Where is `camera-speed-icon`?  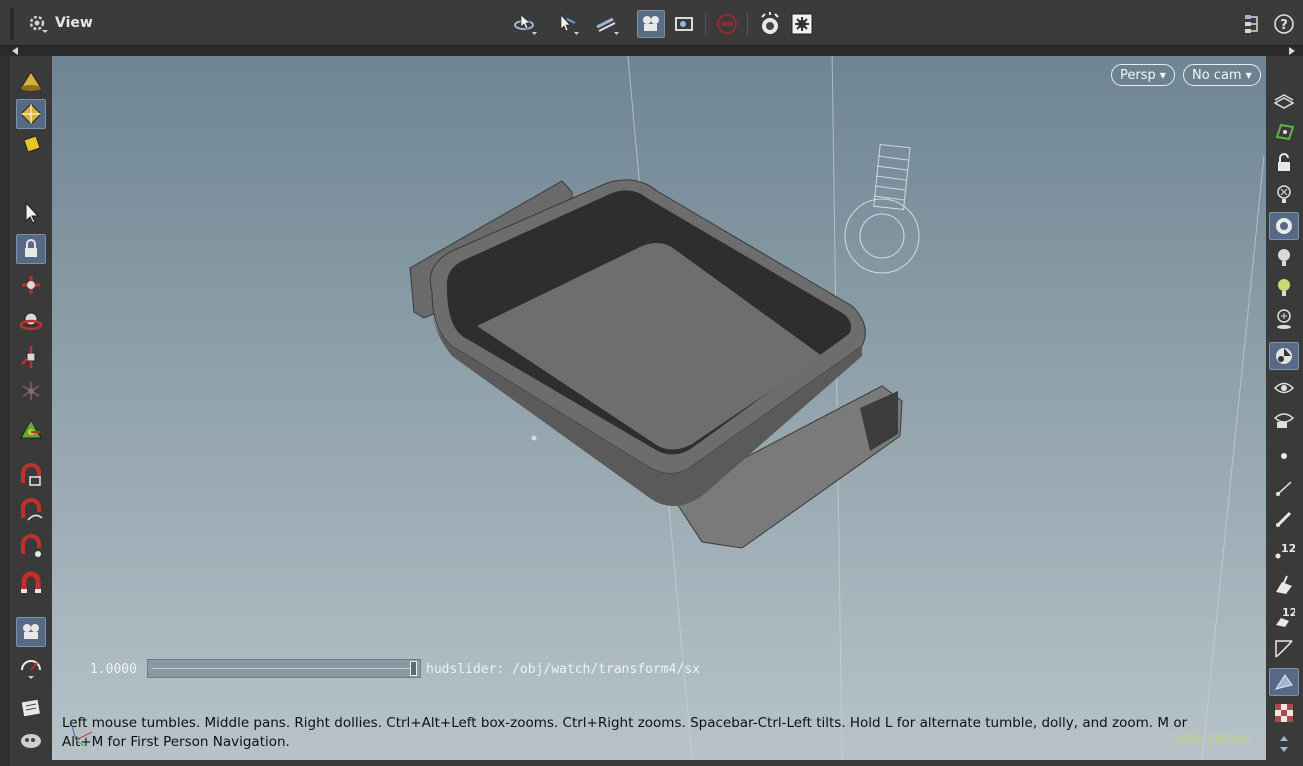
camera-speed-icon is located at coordinates (31, 667).